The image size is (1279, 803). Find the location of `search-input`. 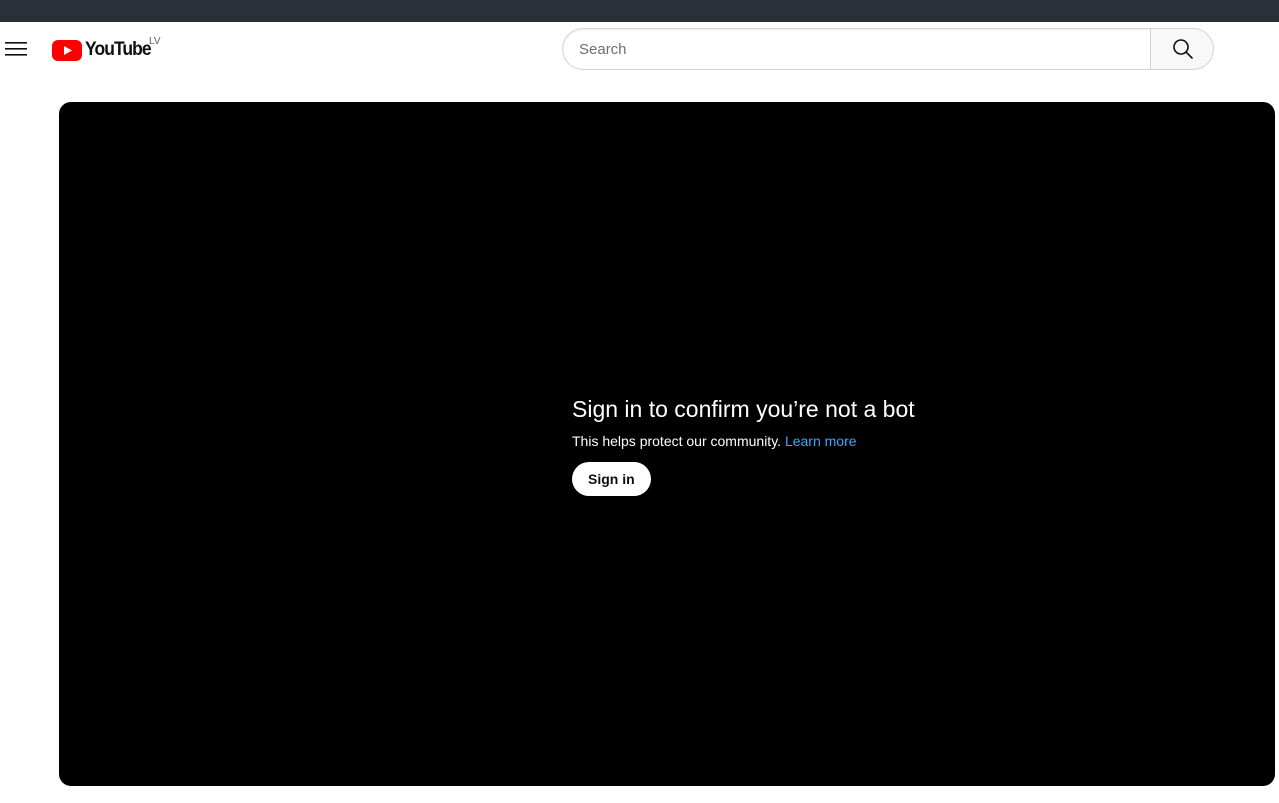

search-input is located at coordinates (857, 49).